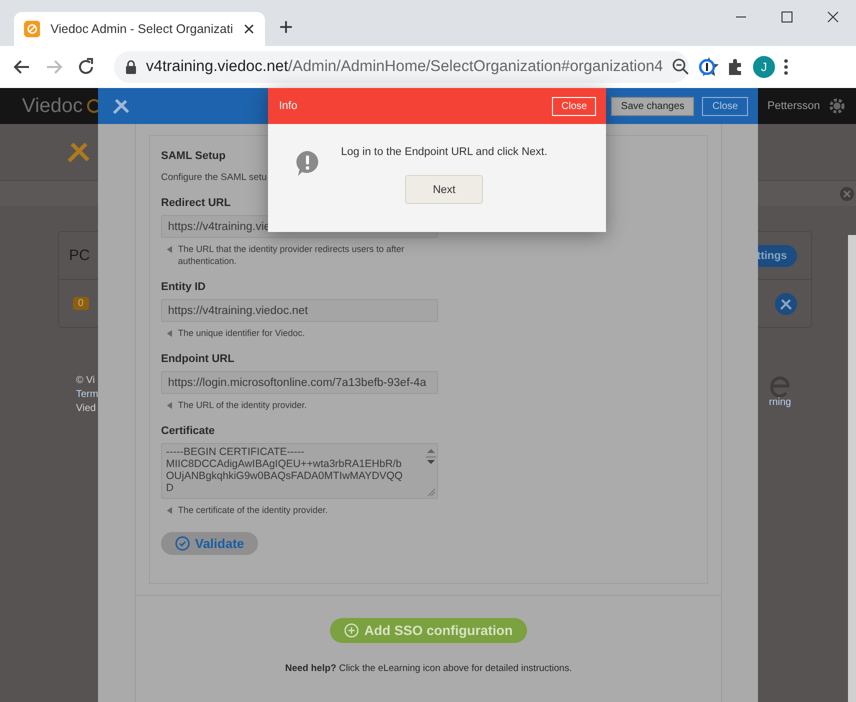 The width and height of the screenshot is (856, 702). I want to click on user-name: Pettersson, so click(793, 106).